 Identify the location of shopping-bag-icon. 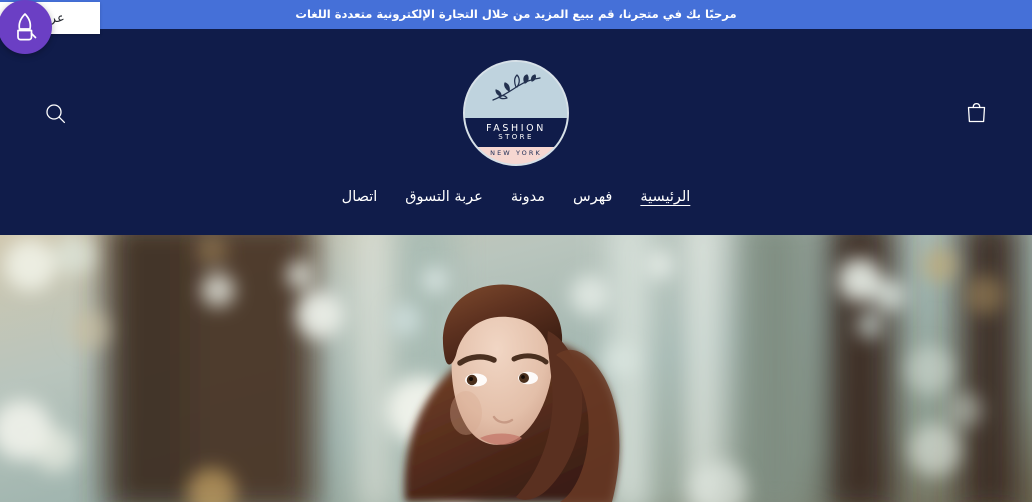
(976, 113).